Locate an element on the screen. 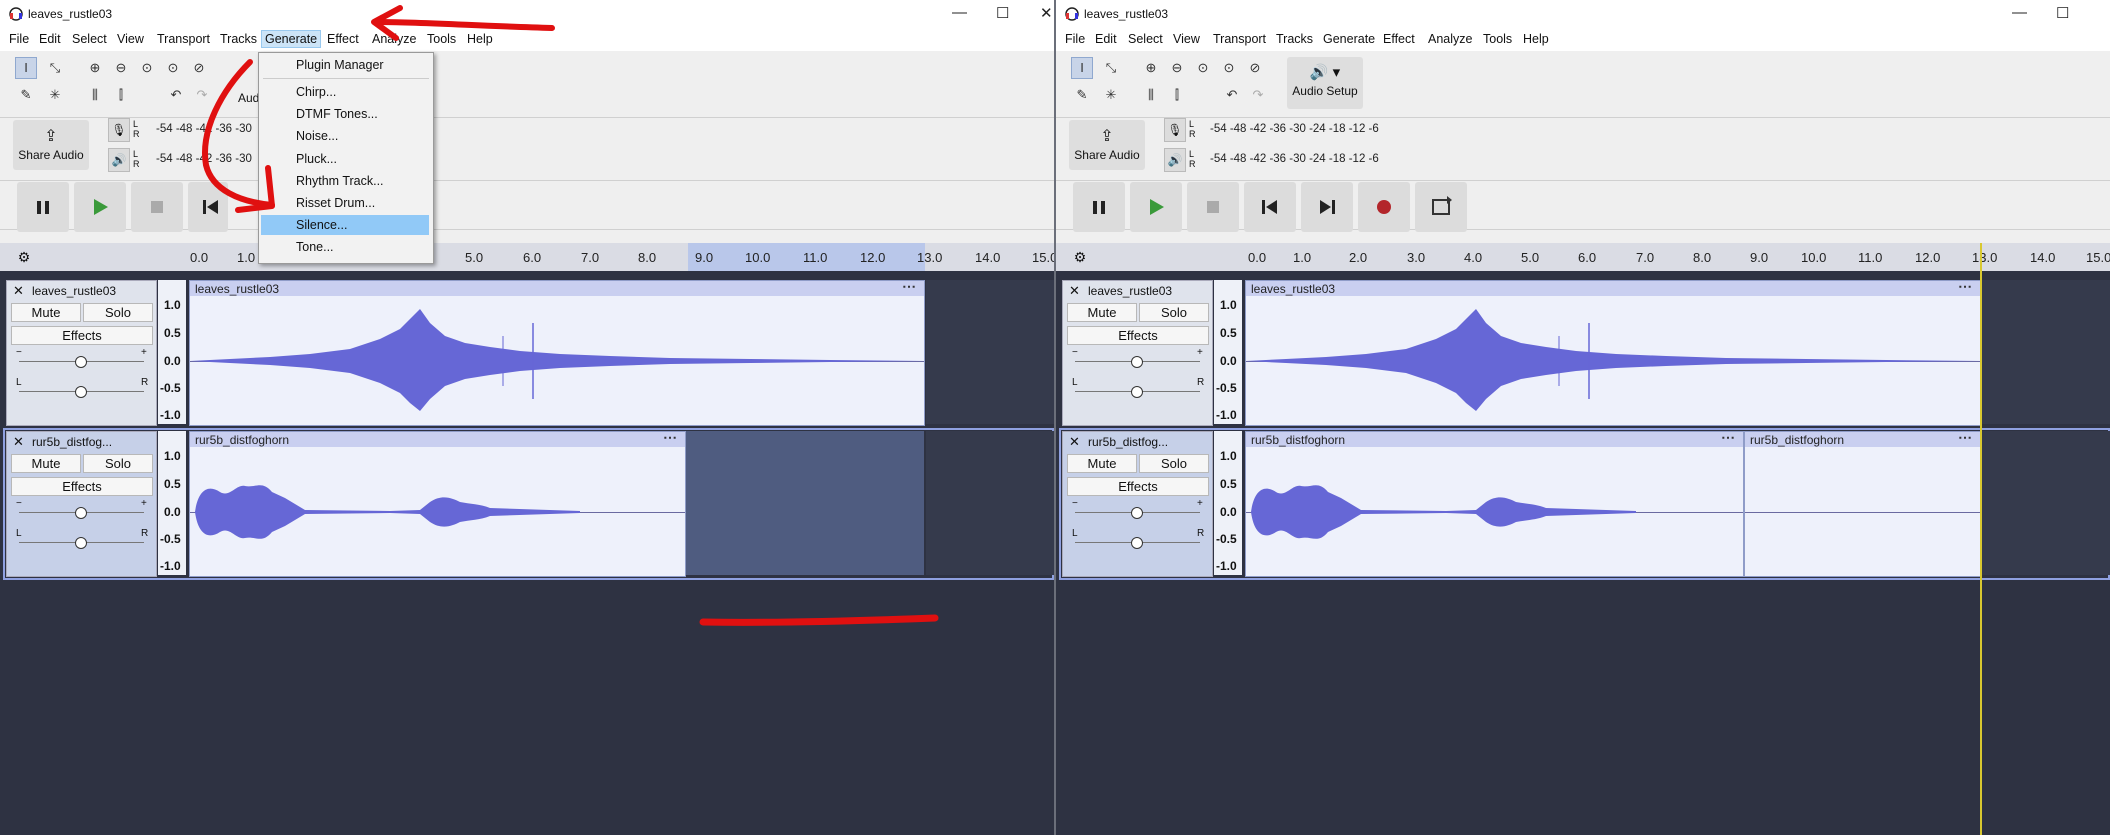 The image size is (2110, 835). loop-button is located at coordinates (1441, 207).